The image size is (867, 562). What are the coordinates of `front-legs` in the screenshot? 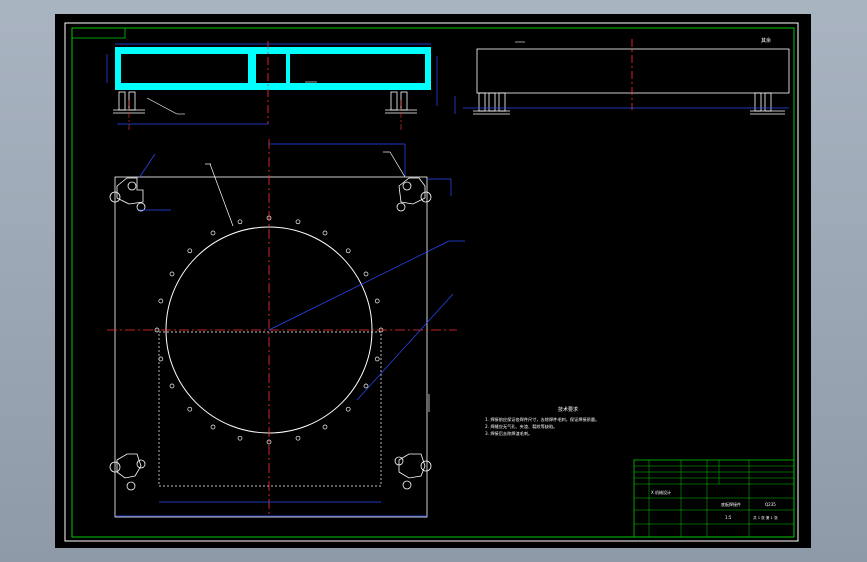 It's located at (265, 102).